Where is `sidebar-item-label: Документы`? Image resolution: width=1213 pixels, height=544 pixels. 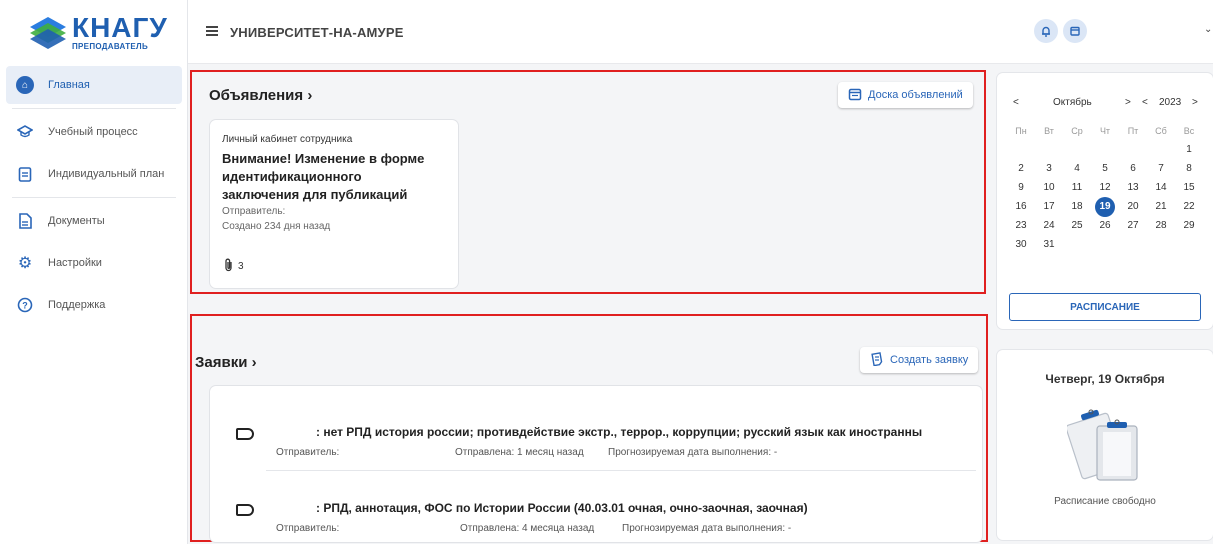
sidebar-item-label: Документы is located at coordinates (76, 221).